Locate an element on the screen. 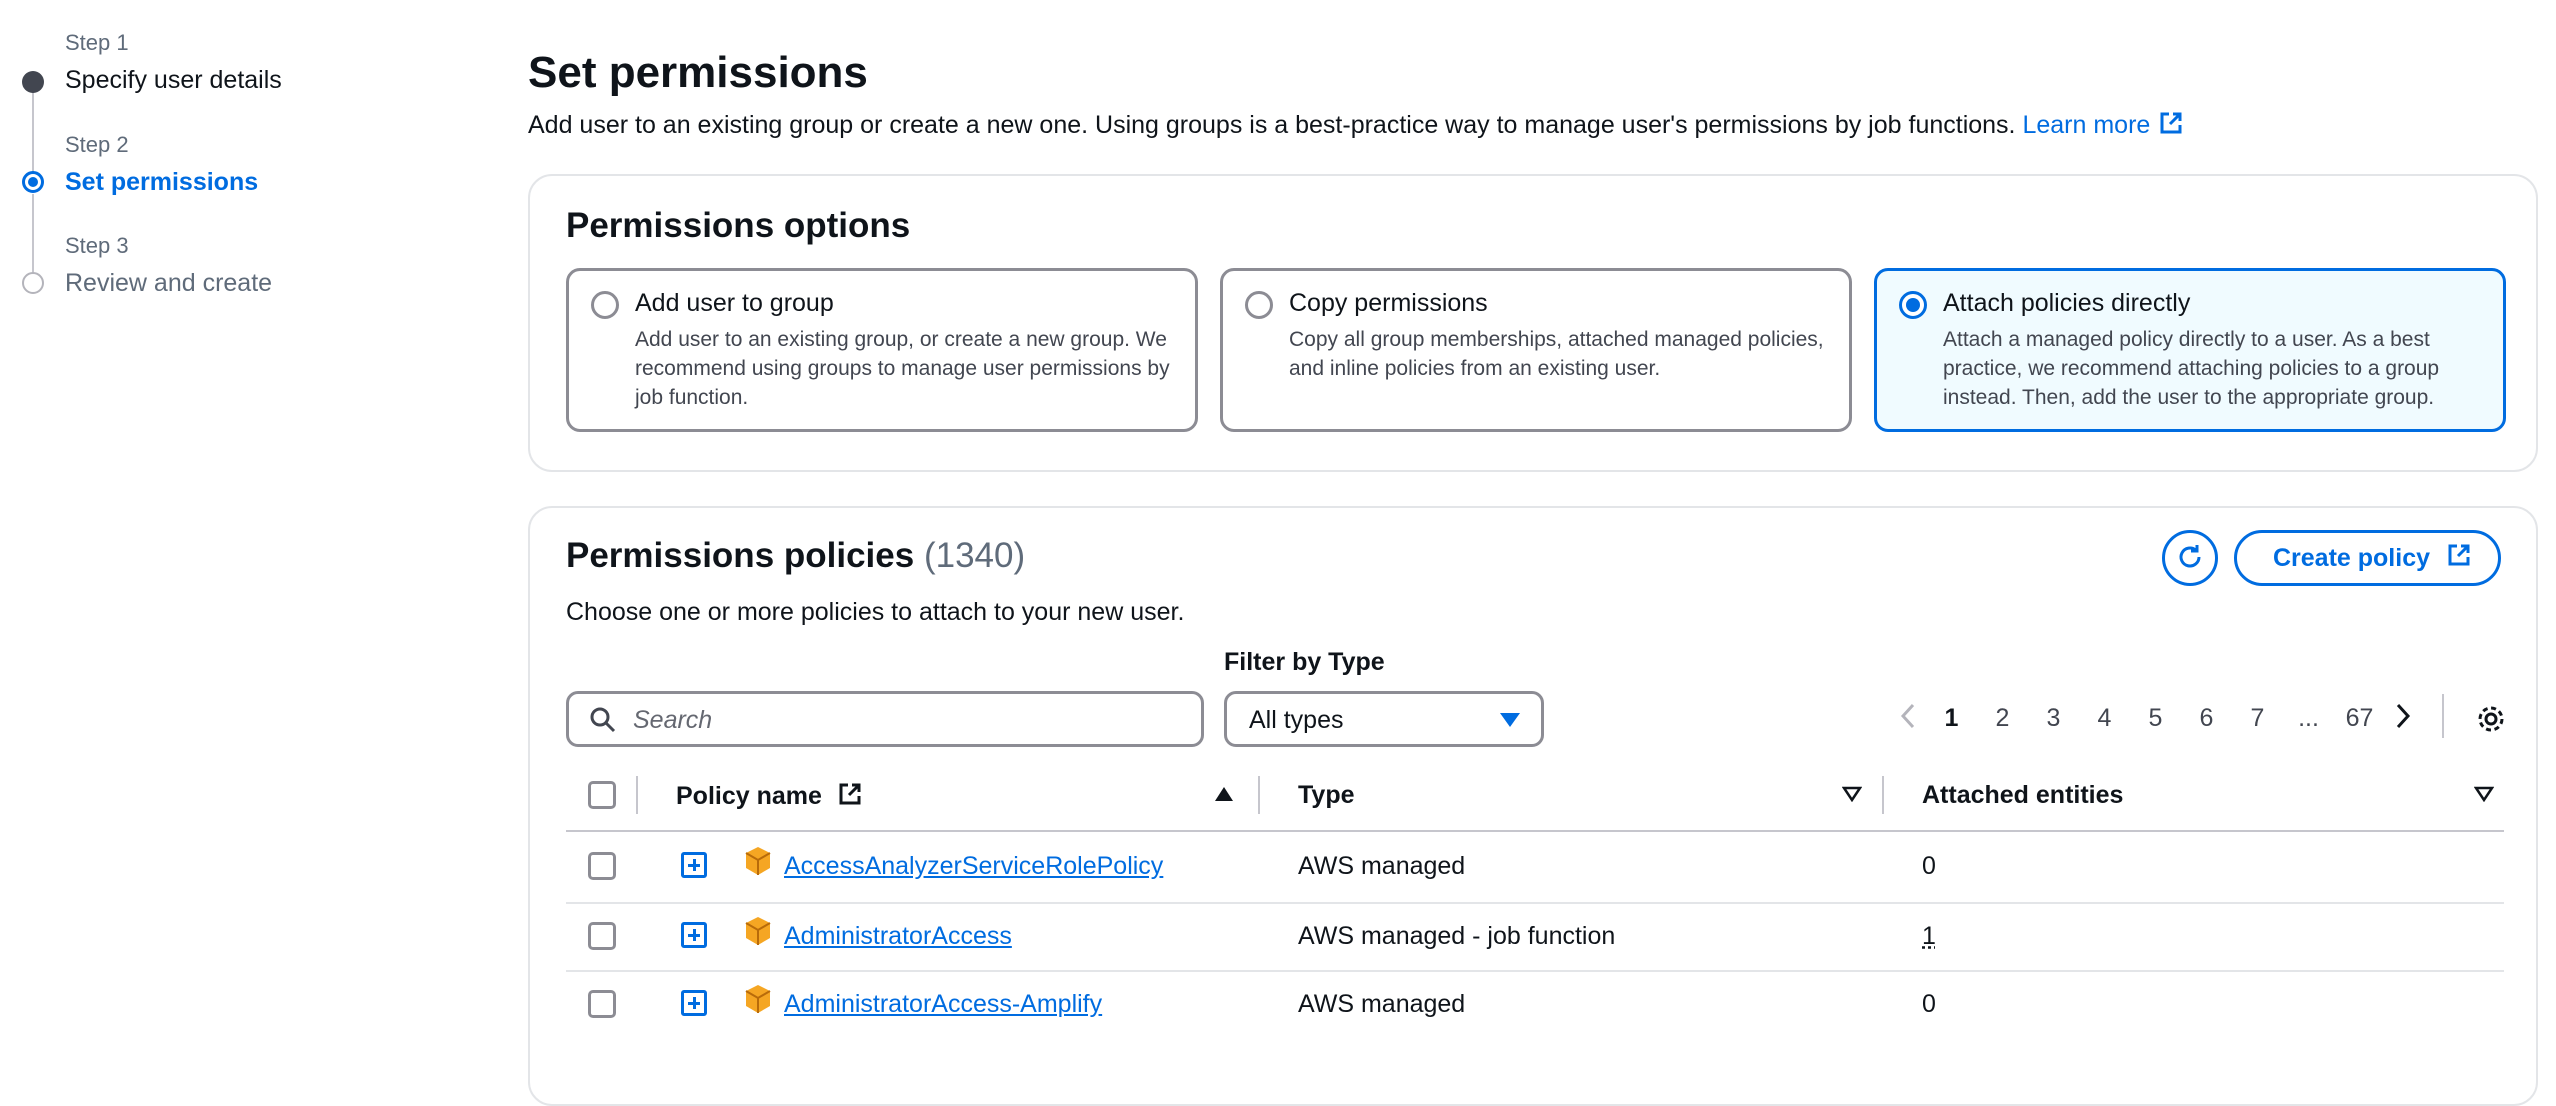  select-all-checkbox is located at coordinates (602, 795).